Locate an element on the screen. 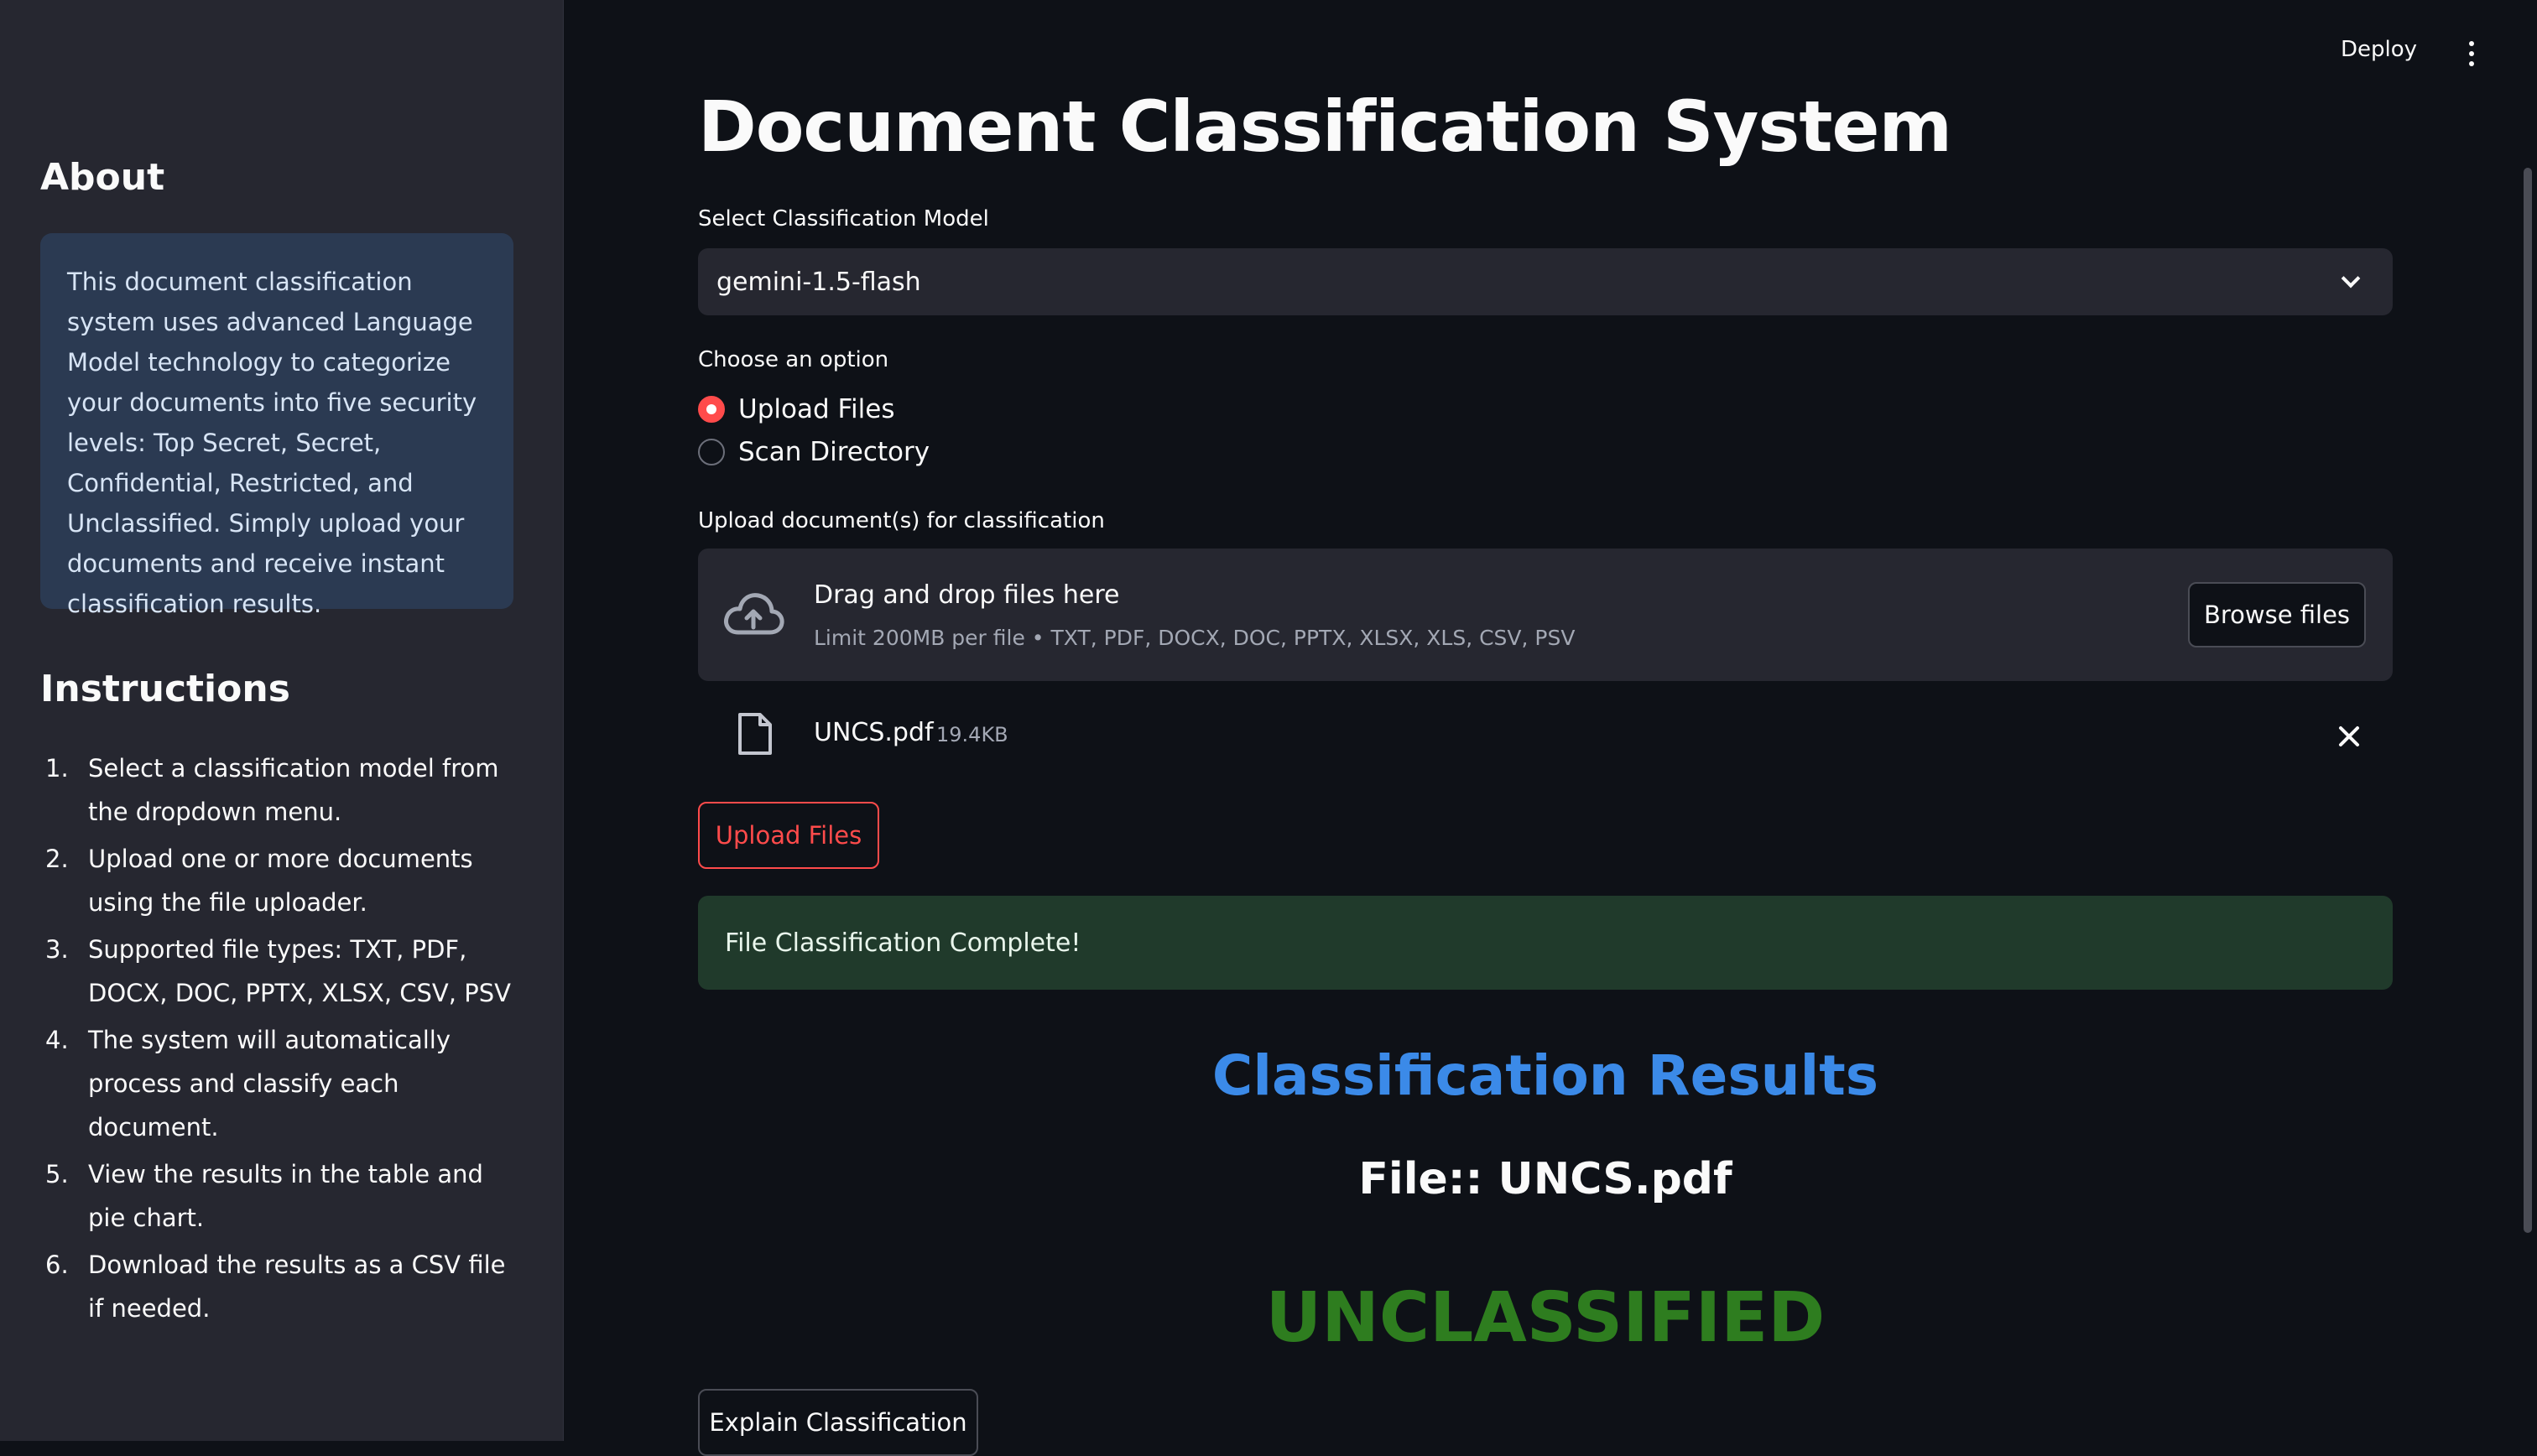 The width and height of the screenshot is (2537, 1456). model-select-value: gemini-1.5-flash is located at coordinates (818, 282).